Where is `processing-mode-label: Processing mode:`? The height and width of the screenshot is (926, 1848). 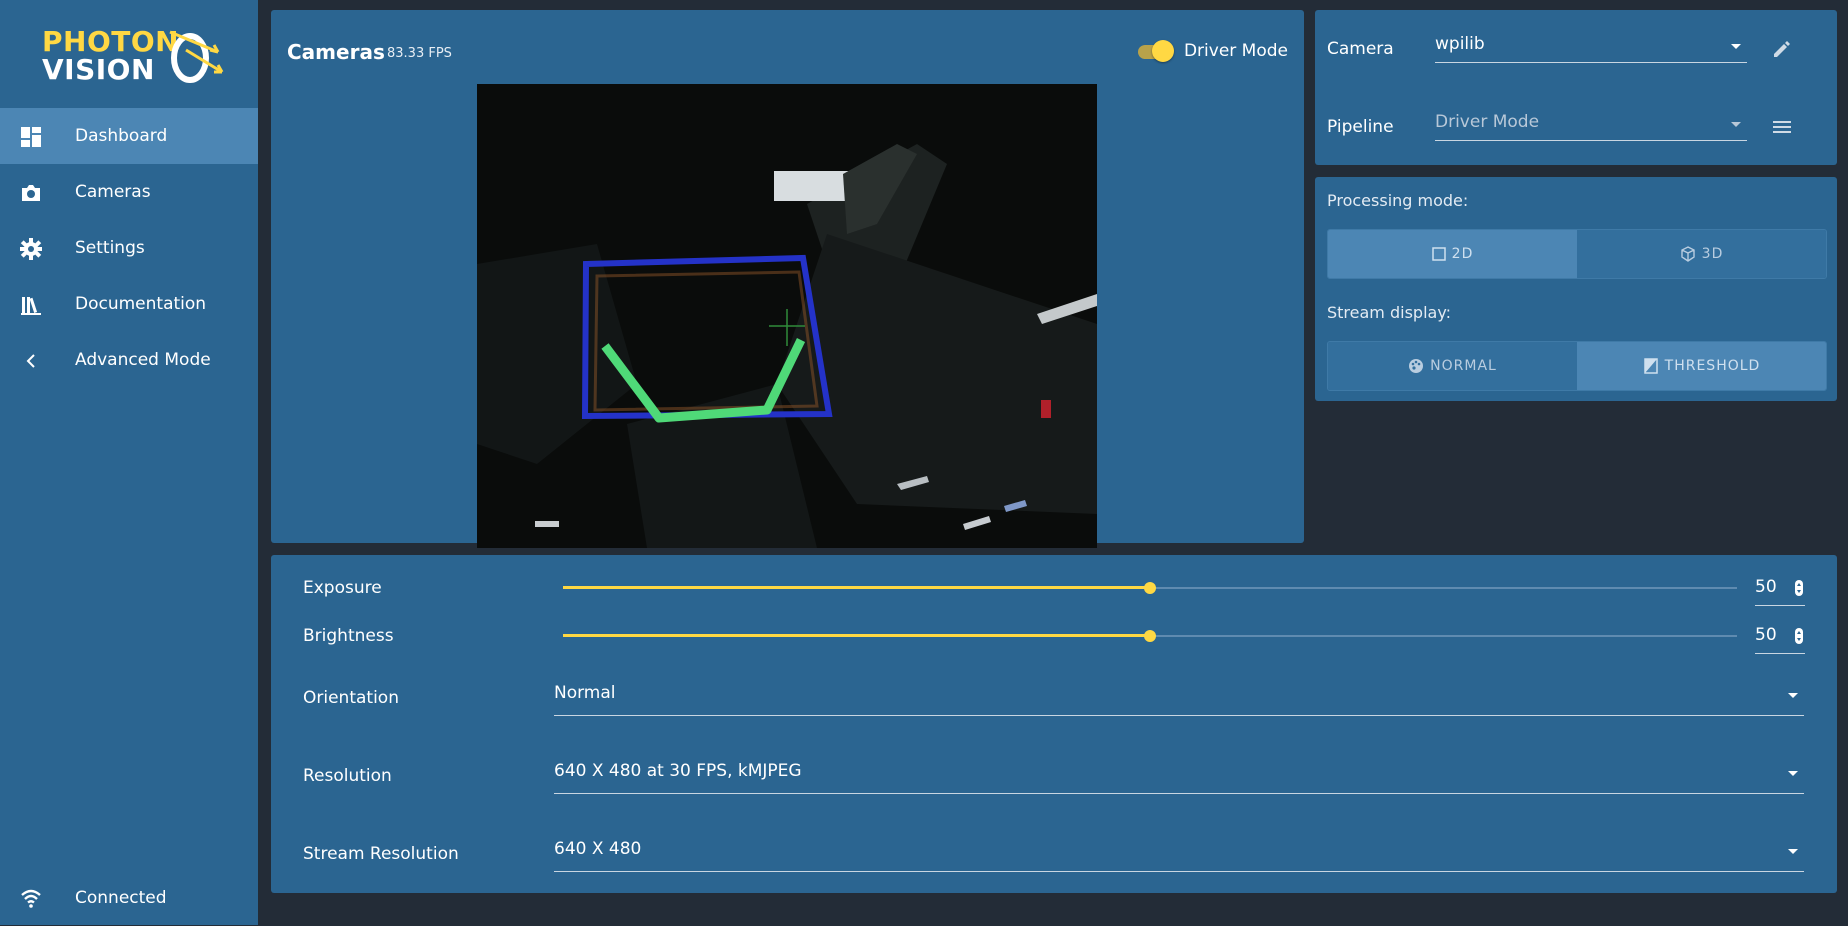 processing-mode-label: Processing mode: is located at coordinates (1398, 200).